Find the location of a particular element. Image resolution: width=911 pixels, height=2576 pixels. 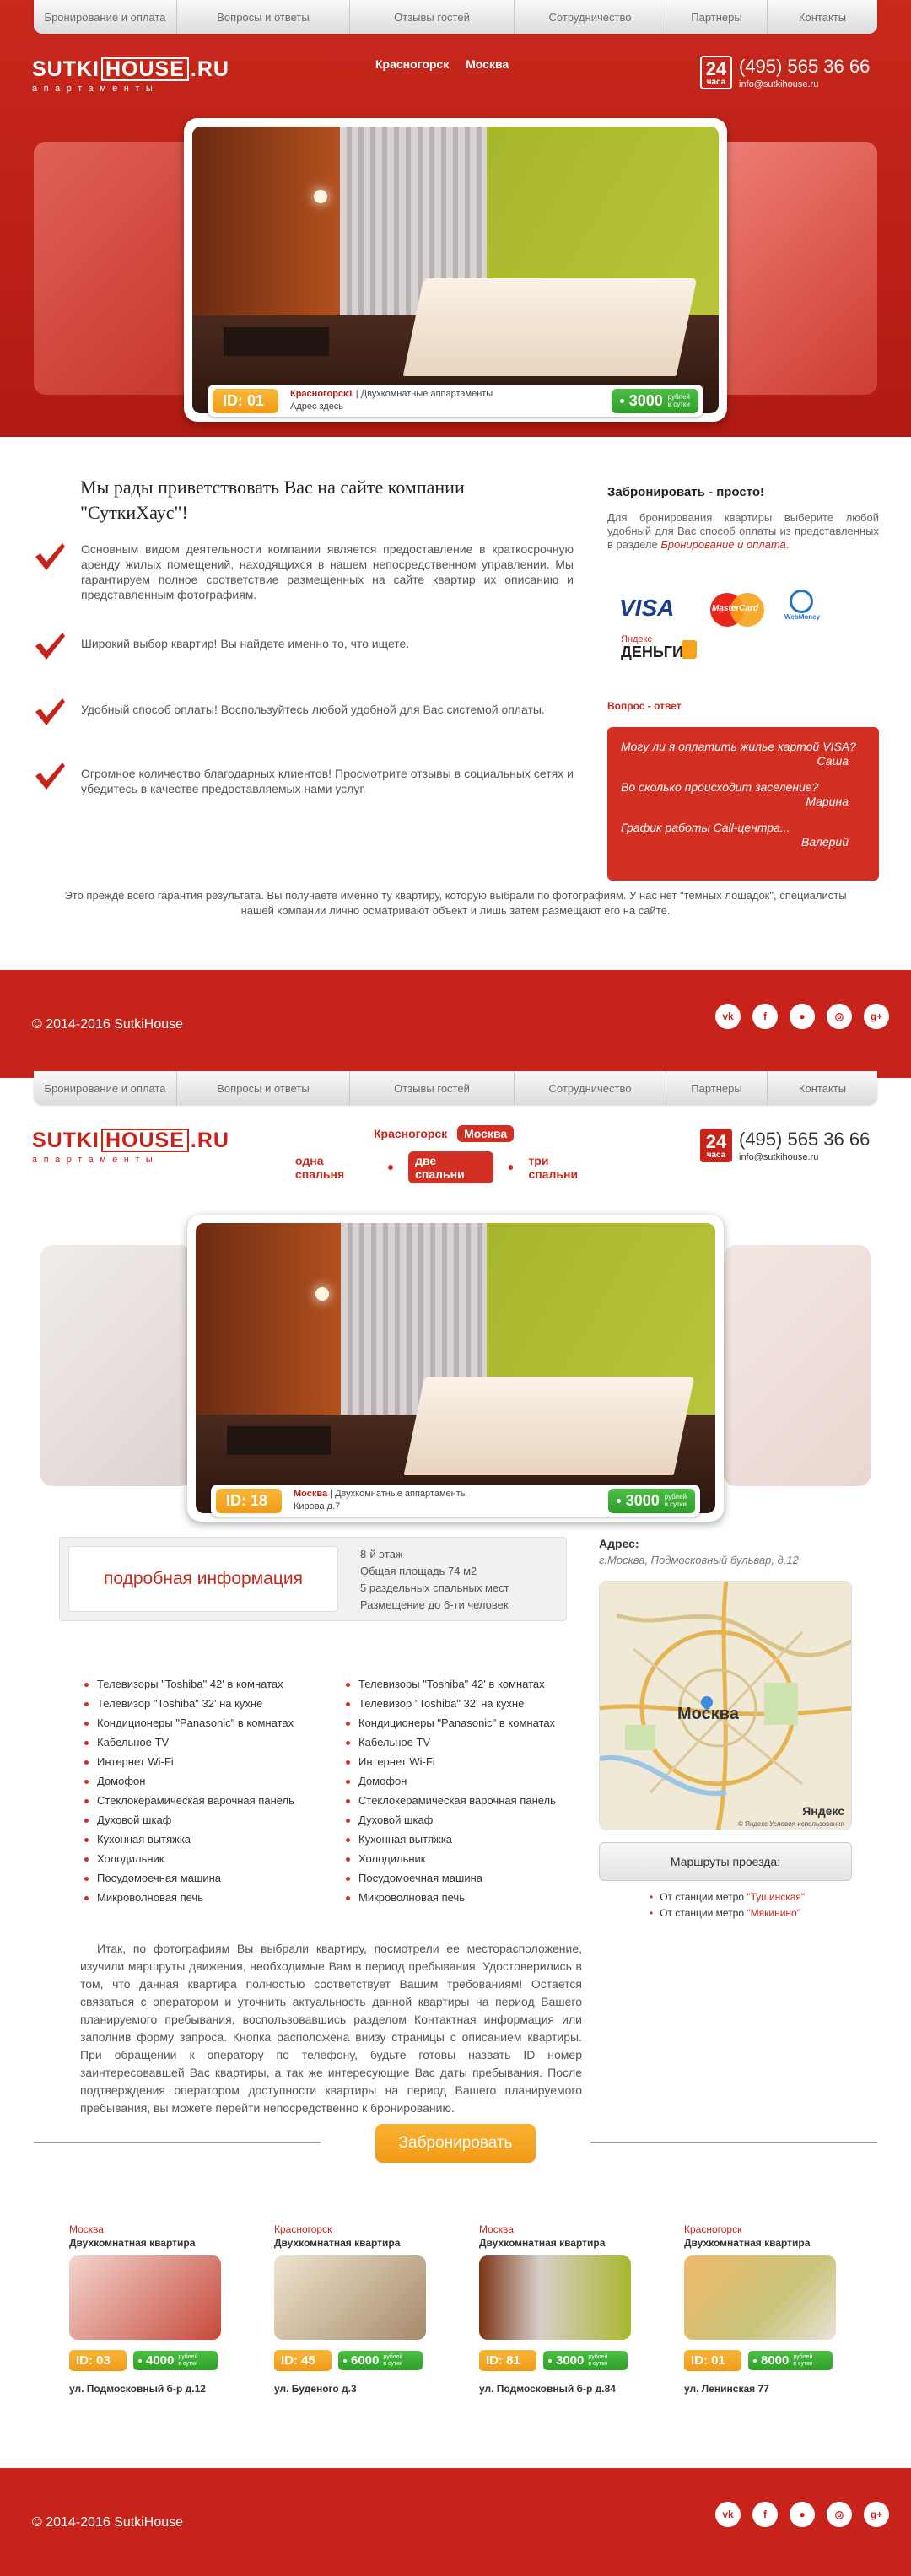

price-badge: 3000 рублей в сутки is located at coordinates (651, 1500).